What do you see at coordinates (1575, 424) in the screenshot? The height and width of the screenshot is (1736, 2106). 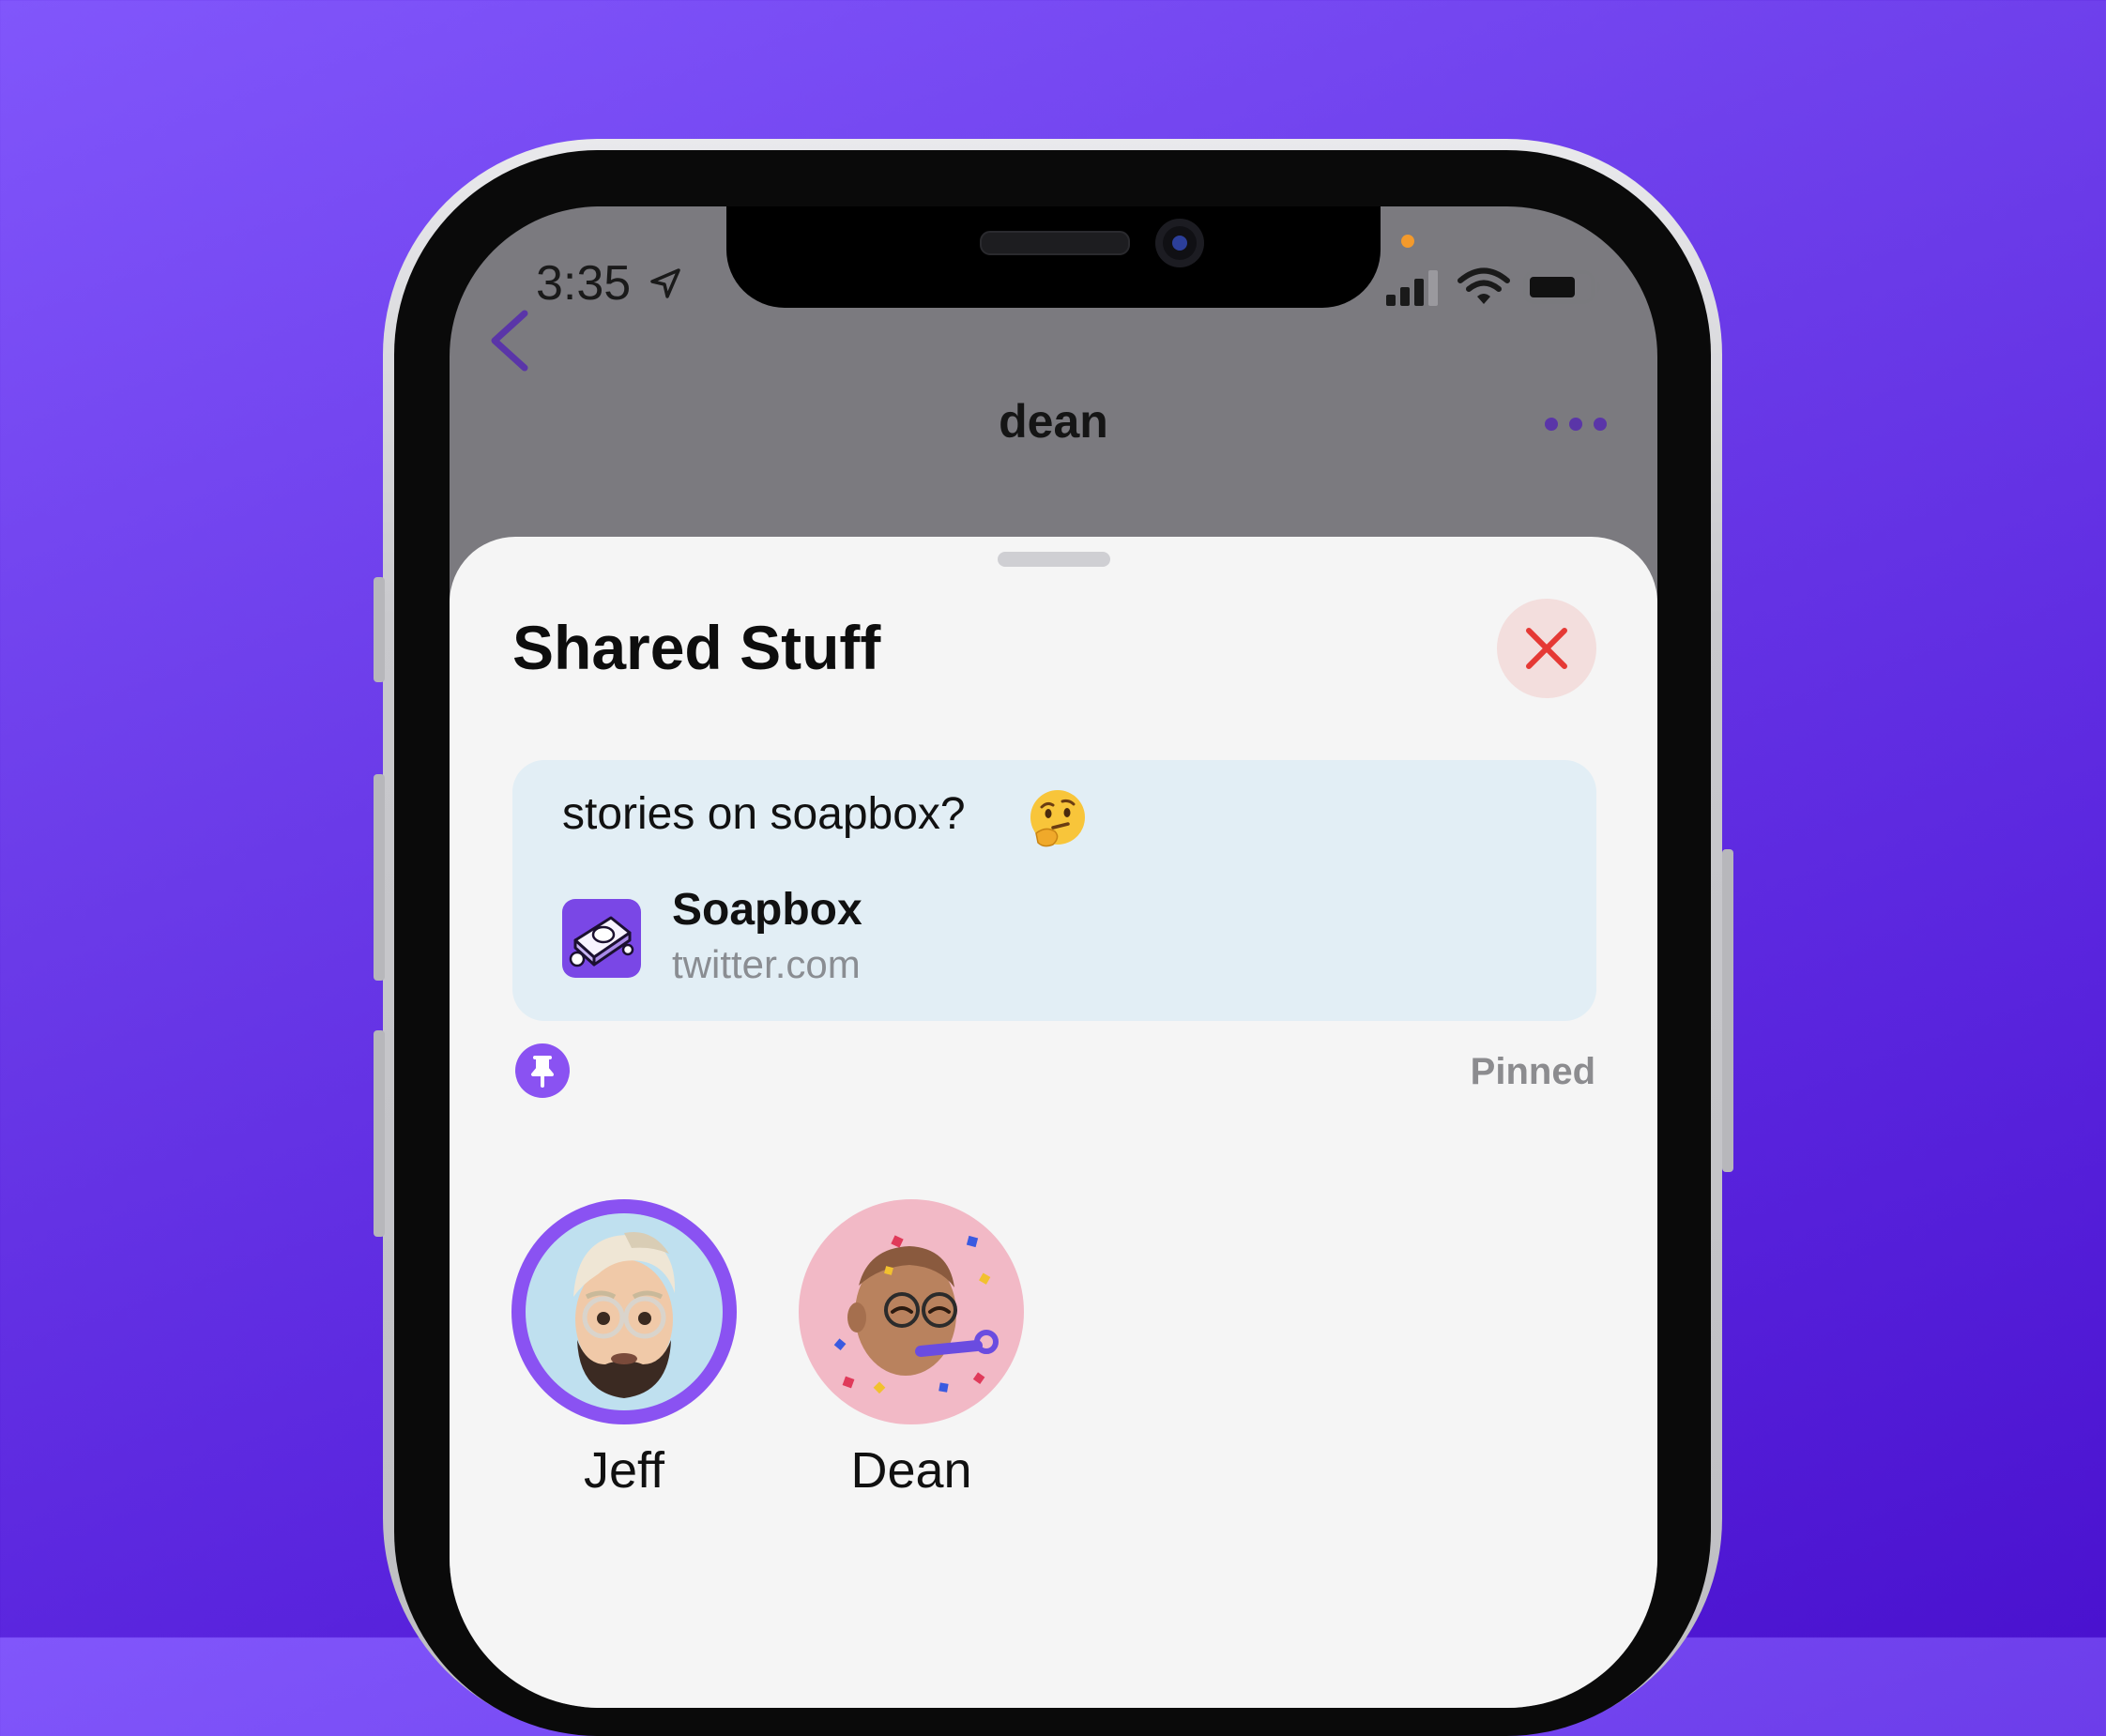 I see `ellipsis-icon` at bounding box center [1575, 424].